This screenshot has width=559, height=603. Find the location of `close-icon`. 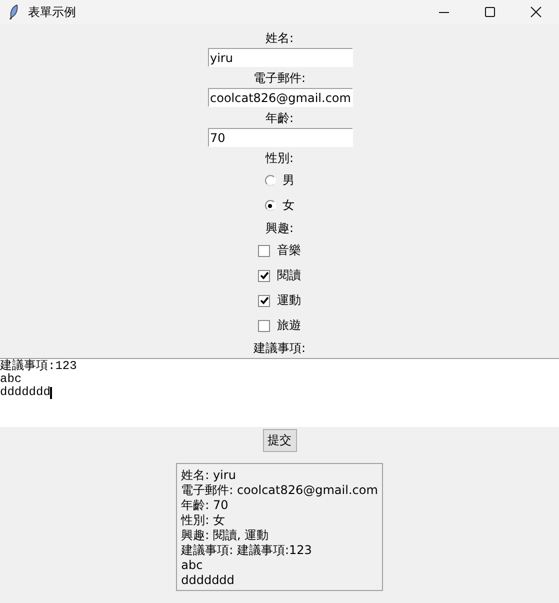

close-icon is located at coordinates (536, 12).